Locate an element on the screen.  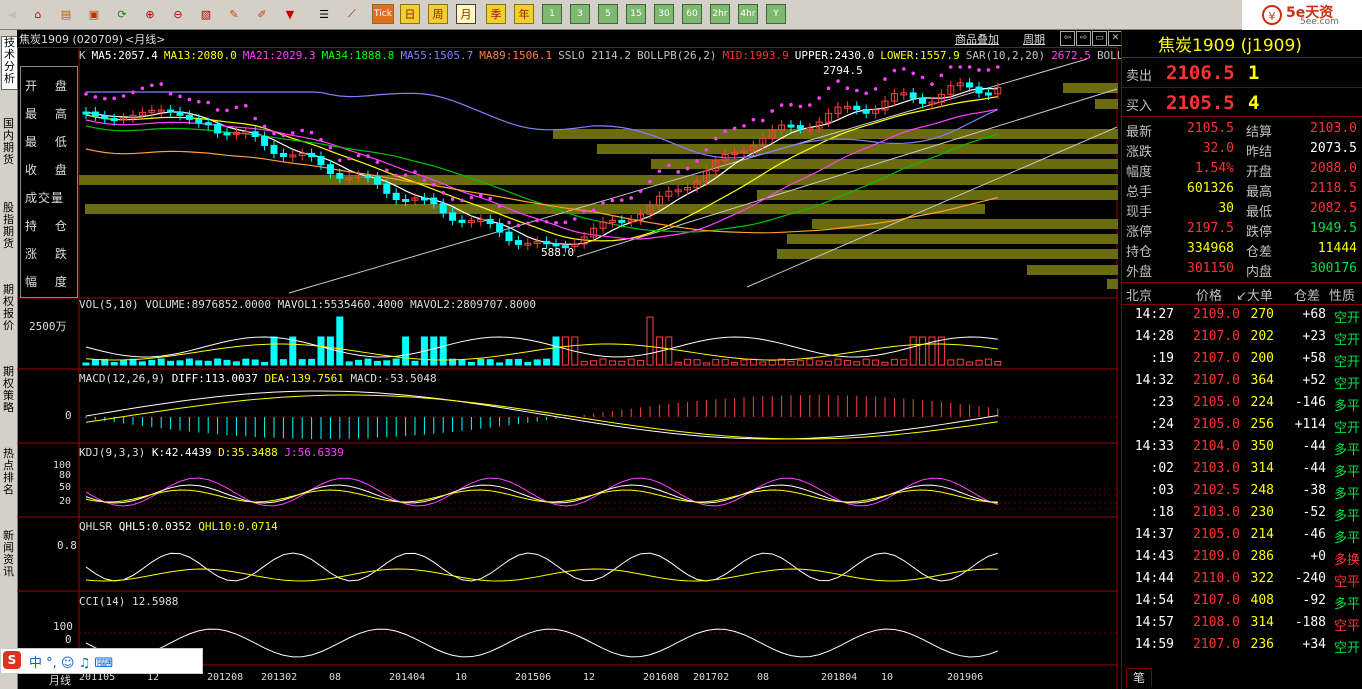
tick-row: 14:27 2109.0 270 +68 空开 is located at coordinates (1242, 317).